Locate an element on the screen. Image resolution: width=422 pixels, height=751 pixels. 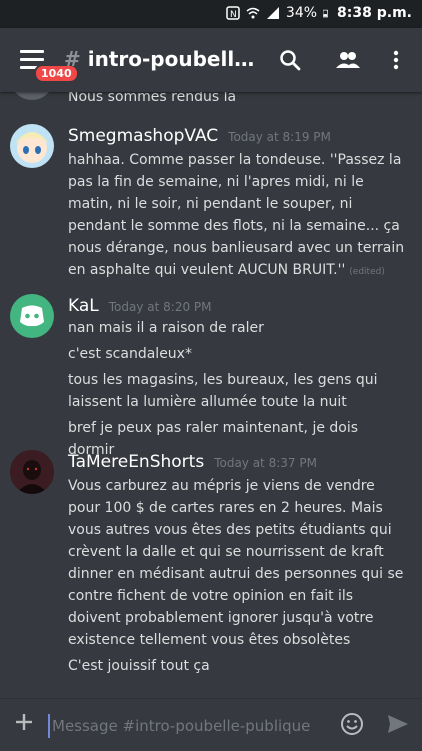
channel-header: 1040 # intro-poubelle-publique is located at coordinates (211, 60).